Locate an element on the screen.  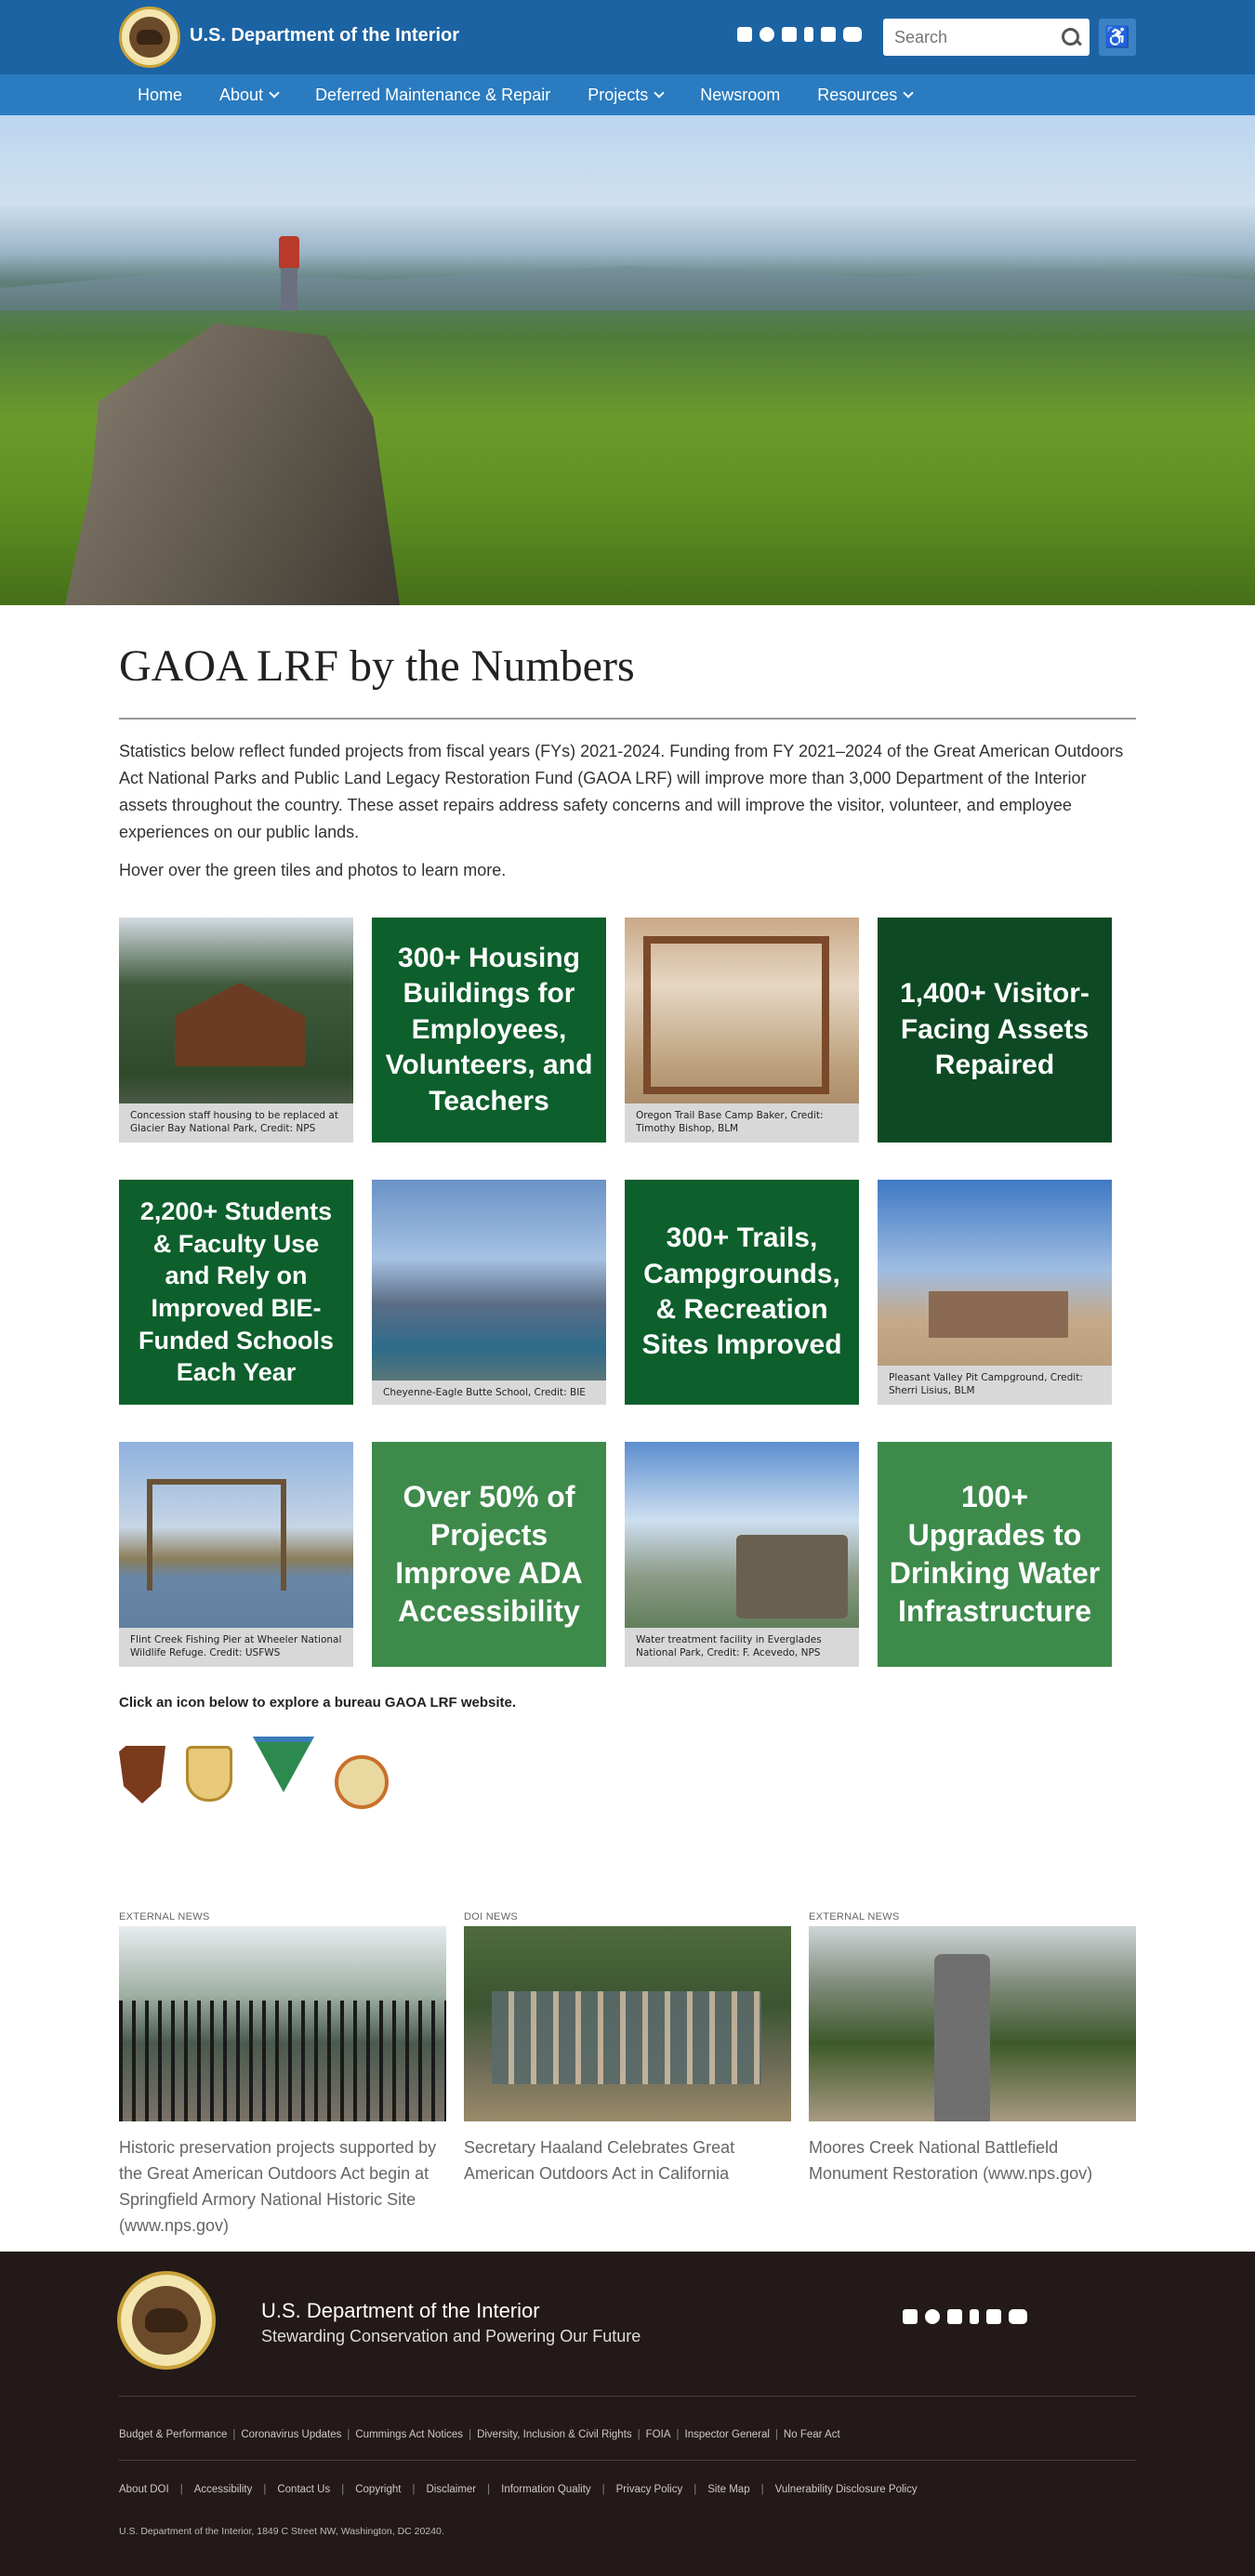
photo-tile-school: Cheyenne-Eagle Butte School, Credit: BIE is located at coordinates (489, 1292).